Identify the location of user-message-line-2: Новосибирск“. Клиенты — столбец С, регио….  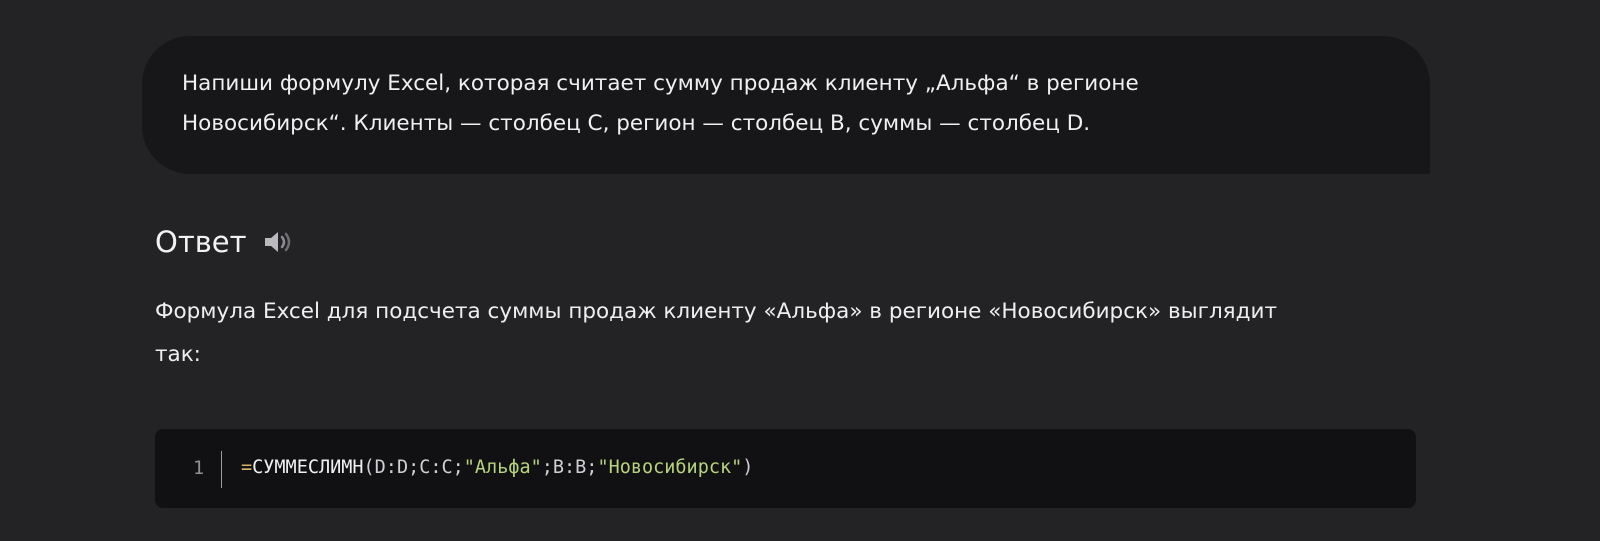
(636, 123).